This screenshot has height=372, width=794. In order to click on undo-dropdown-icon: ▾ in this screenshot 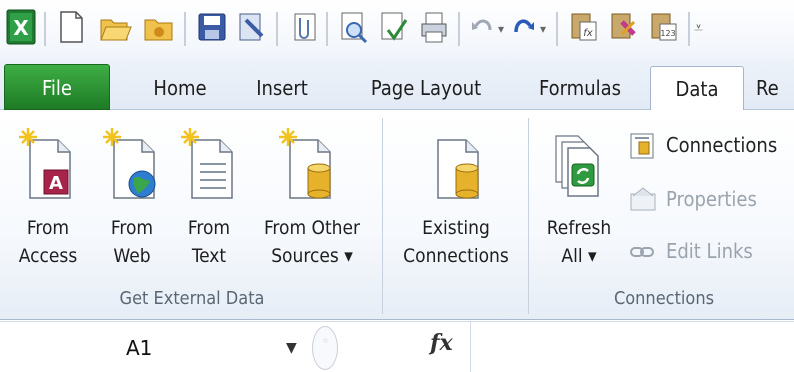, I will do `click(501, 29)`.